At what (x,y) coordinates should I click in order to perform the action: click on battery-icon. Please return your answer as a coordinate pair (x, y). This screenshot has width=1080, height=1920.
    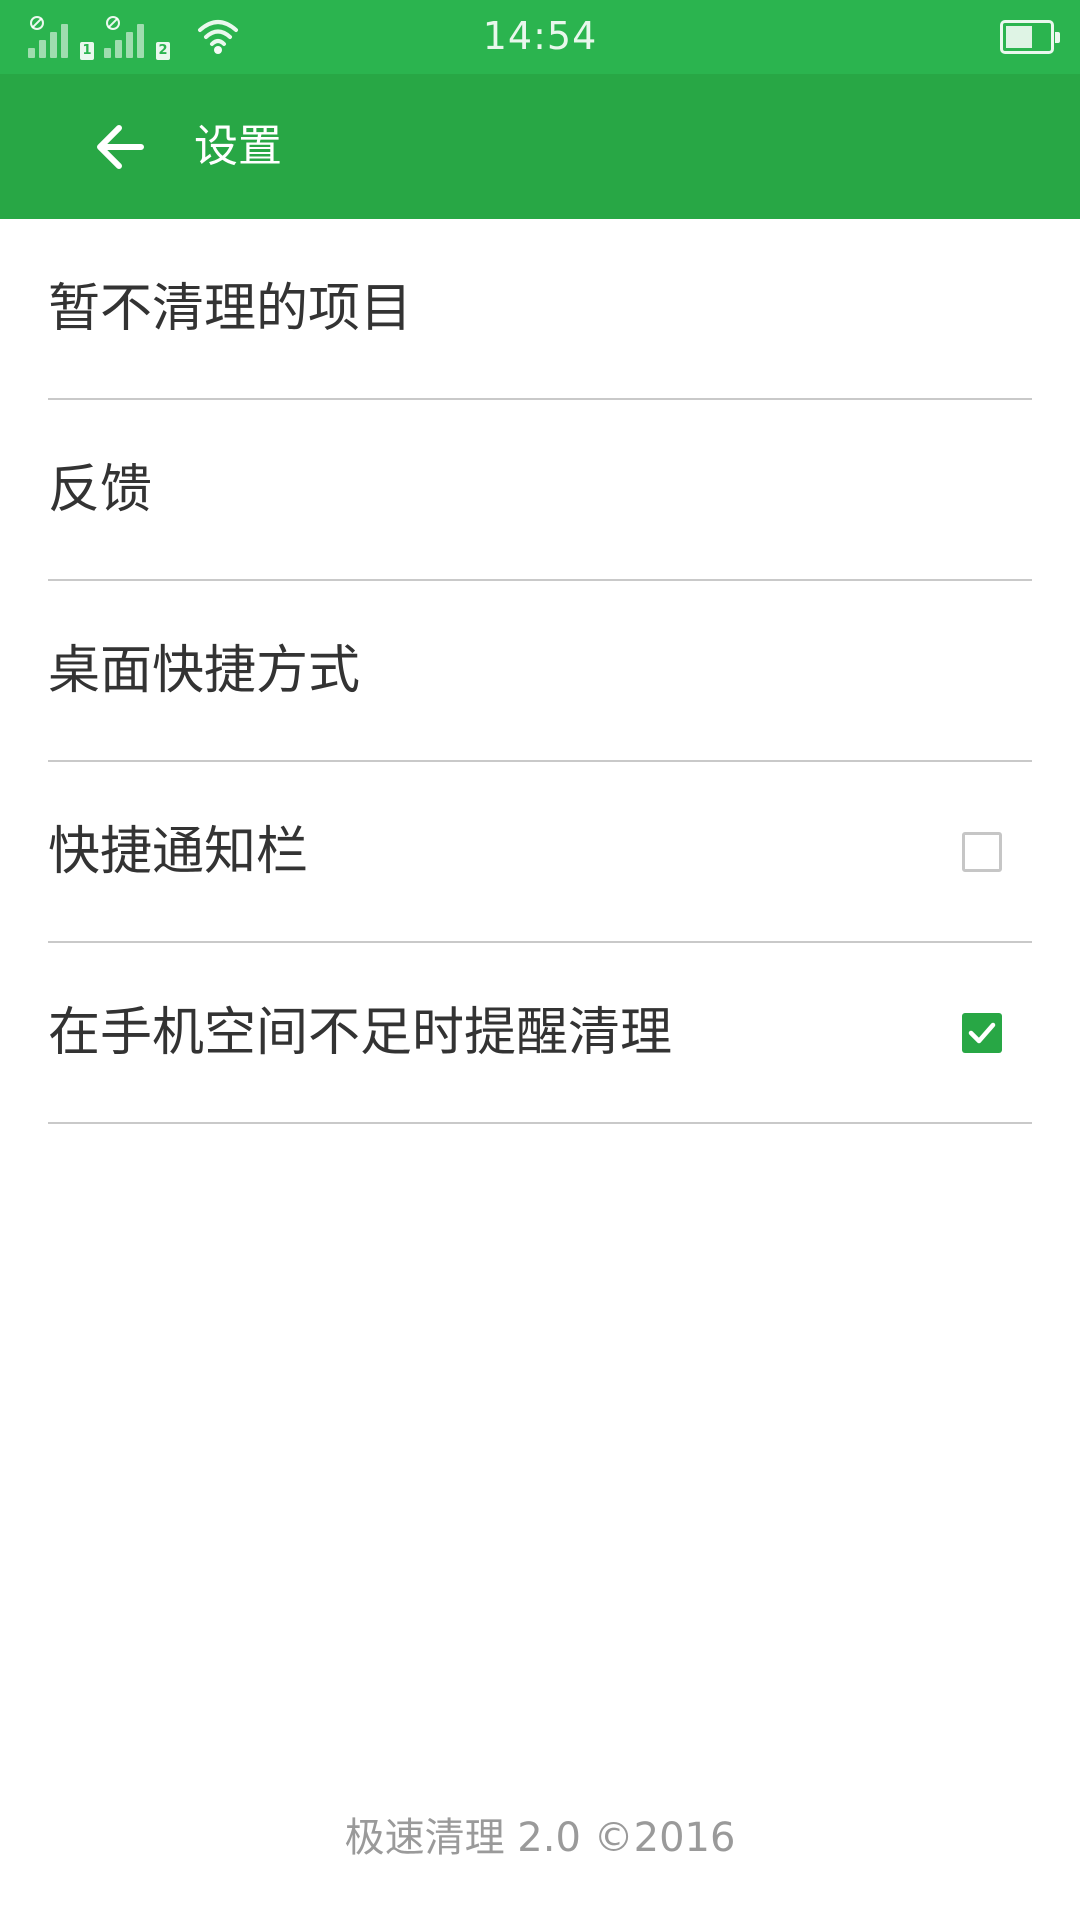
    Looking at the image, I should click on (1030, 37).